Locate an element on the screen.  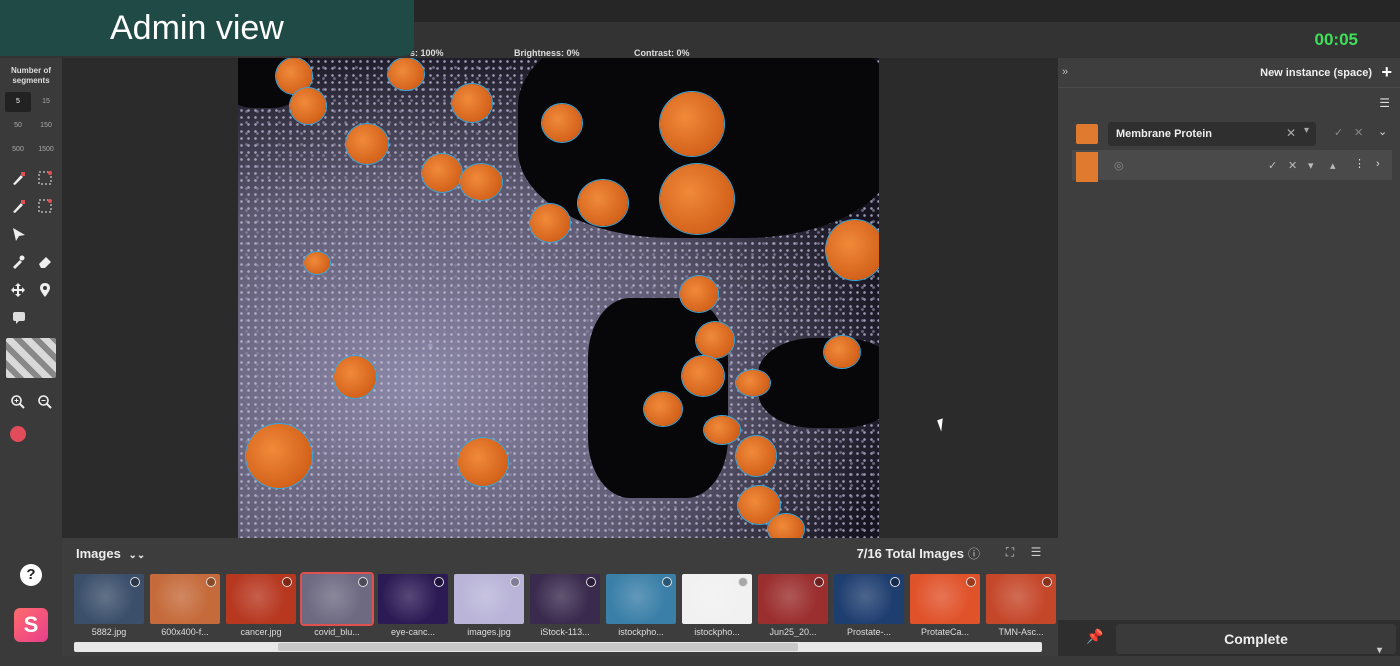
class-color-swatch is located at coordinates (1087, 134).